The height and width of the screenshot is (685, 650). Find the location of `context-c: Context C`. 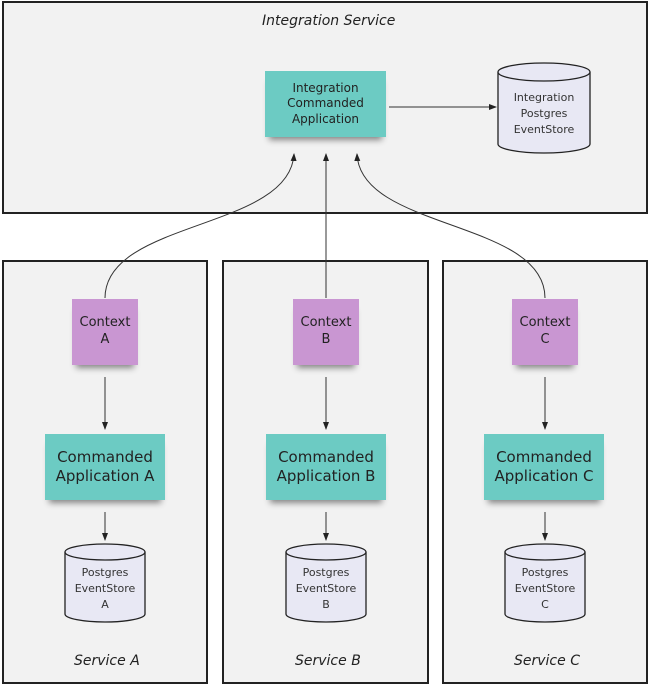

context-c: Context C is located at coordinates (545, 332).